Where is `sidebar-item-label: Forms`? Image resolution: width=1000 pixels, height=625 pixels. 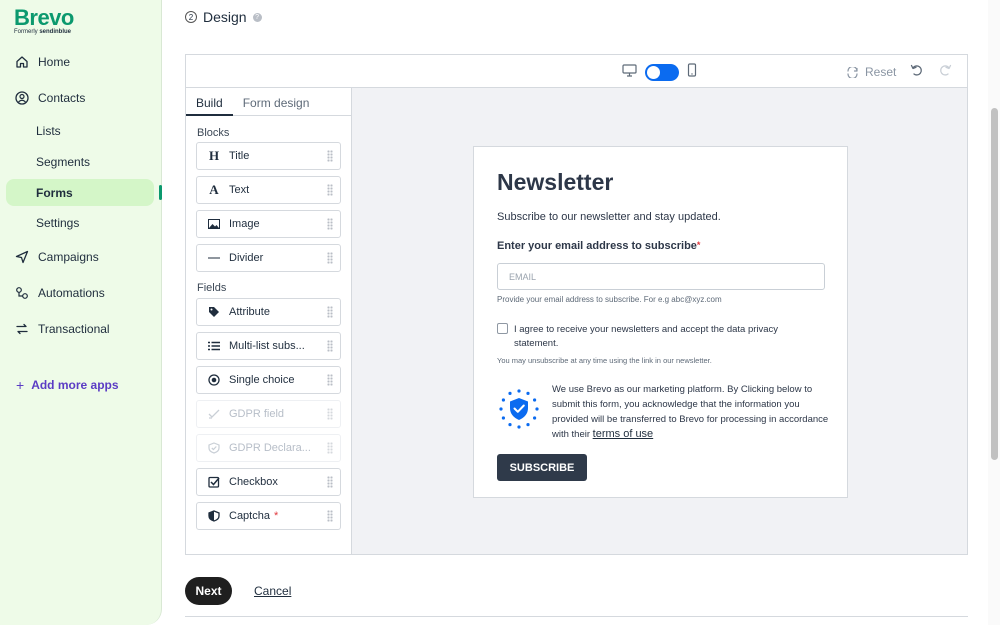
sidebar-item-label: Forms is located at coordinates (54, 192).